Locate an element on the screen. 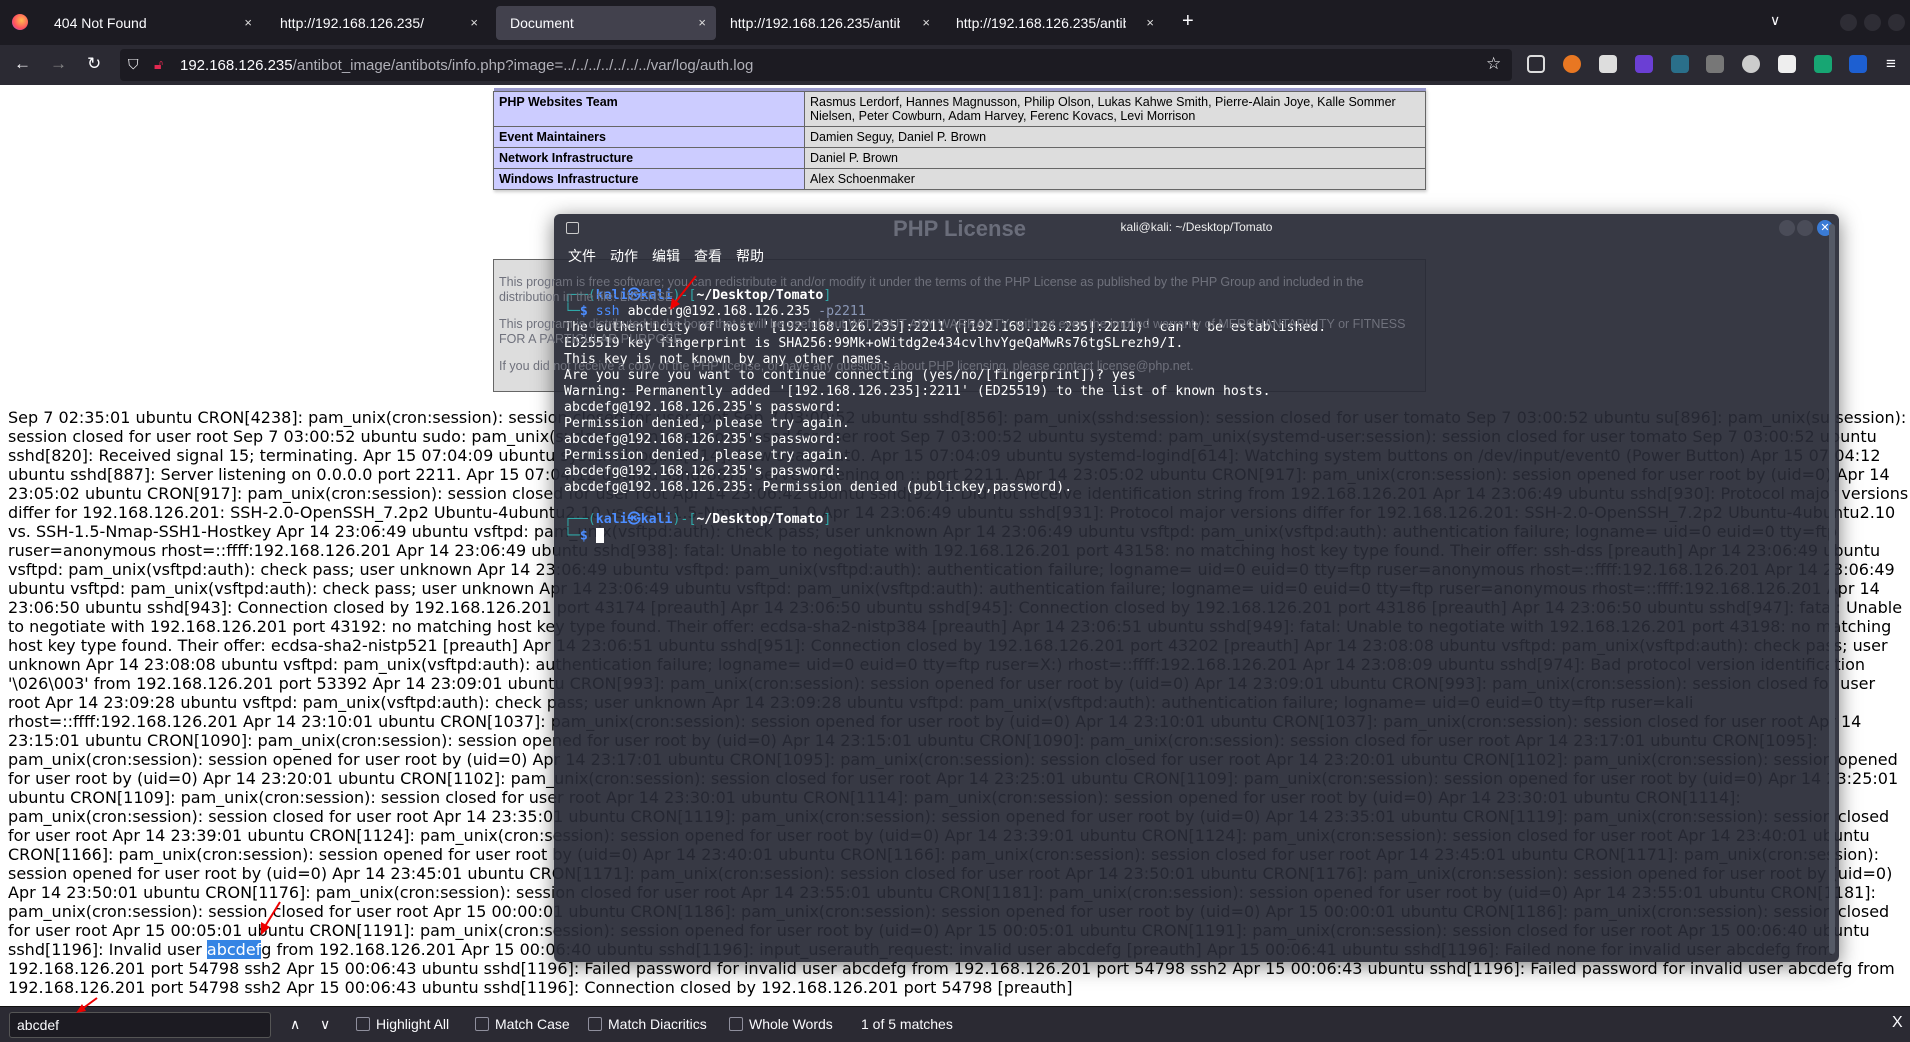  match-diacritics-checkbox: Match Diacritics is located at coordinates (647, 1024).